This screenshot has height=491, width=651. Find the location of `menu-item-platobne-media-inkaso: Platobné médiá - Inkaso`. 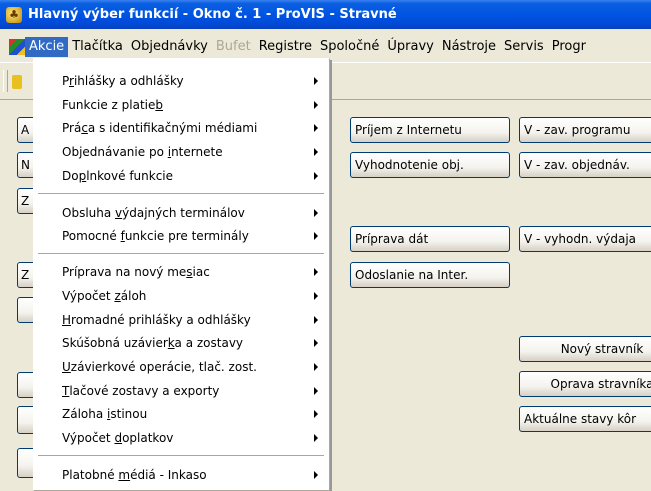

menu-item-platobne-media-inkaso: Platobné médiá - Inkaso is located at coordinates (181, 475).